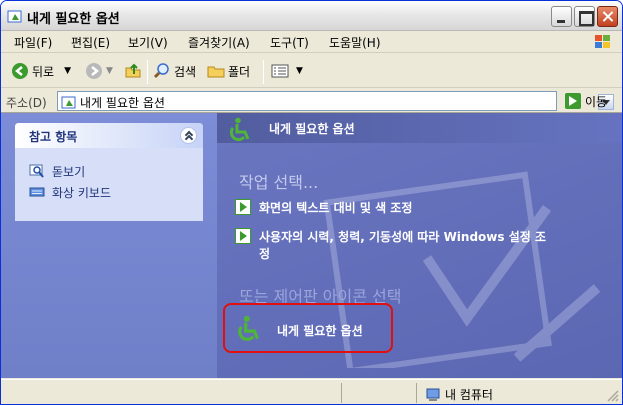  I want to click on menu-edit: 편집(E), so click(90, 42).